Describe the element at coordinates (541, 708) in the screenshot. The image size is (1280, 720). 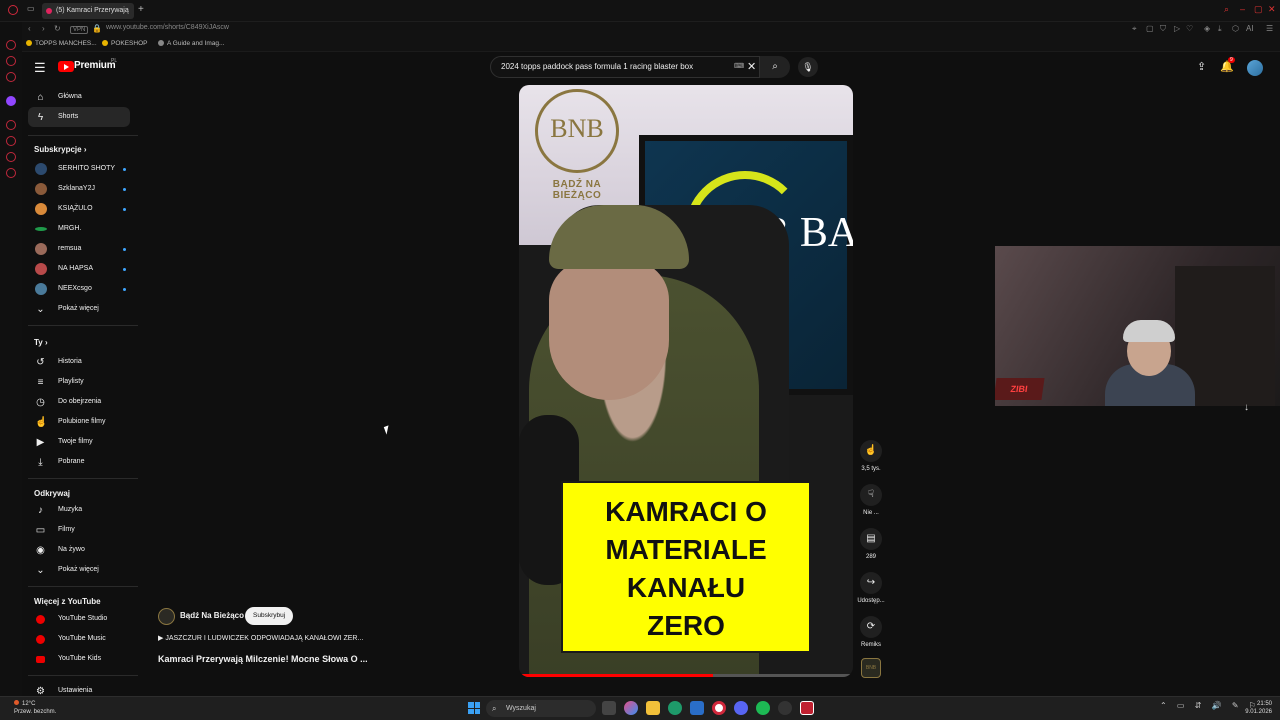
I see `taskbar-search-input: ⌕ Wyszukaj` at that location.